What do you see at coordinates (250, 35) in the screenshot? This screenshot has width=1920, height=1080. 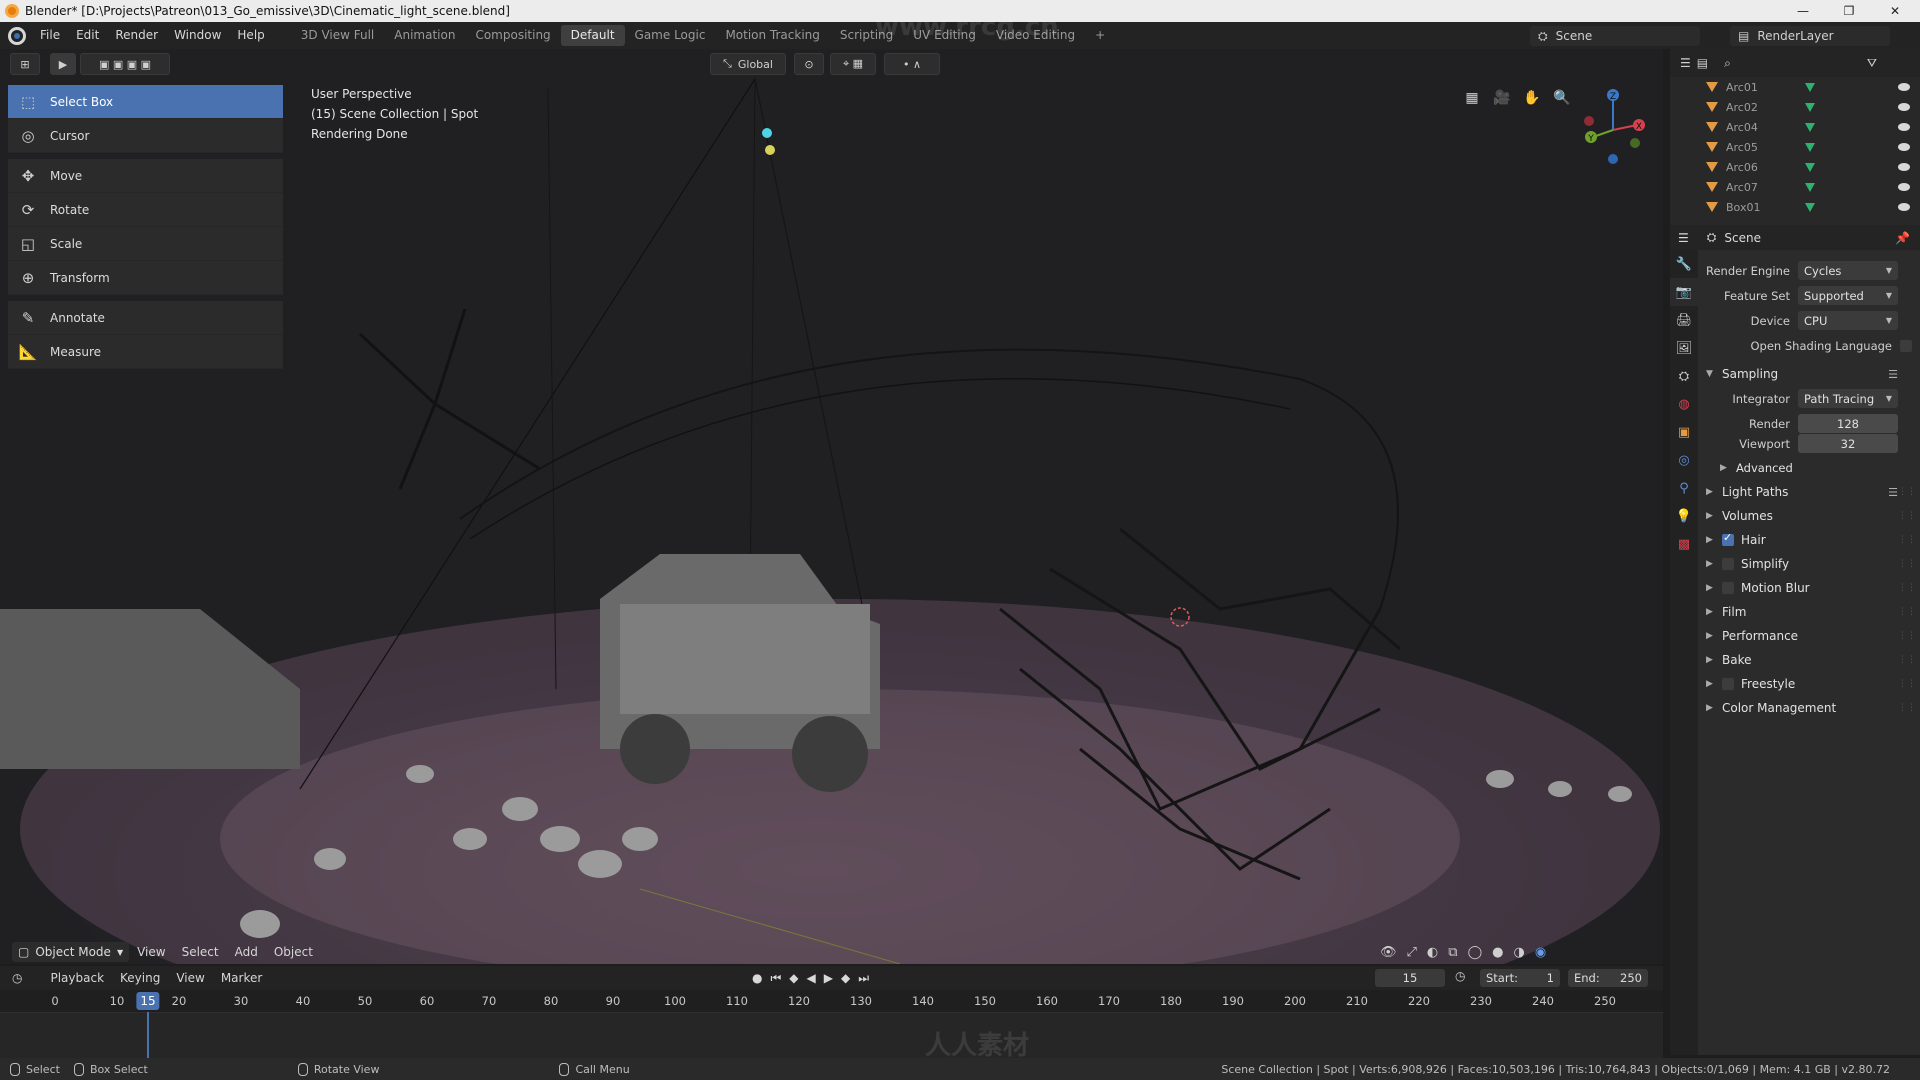 I see `menu-help: Help` at bounding box center [250, 35].